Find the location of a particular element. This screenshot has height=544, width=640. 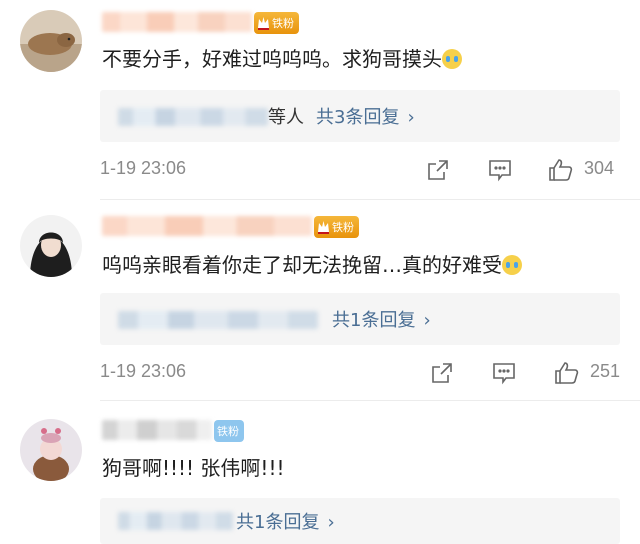

comment-text: 不要分手，好难过呜呜呜。求狗哥摸头 is located at coordinates (282, 59).